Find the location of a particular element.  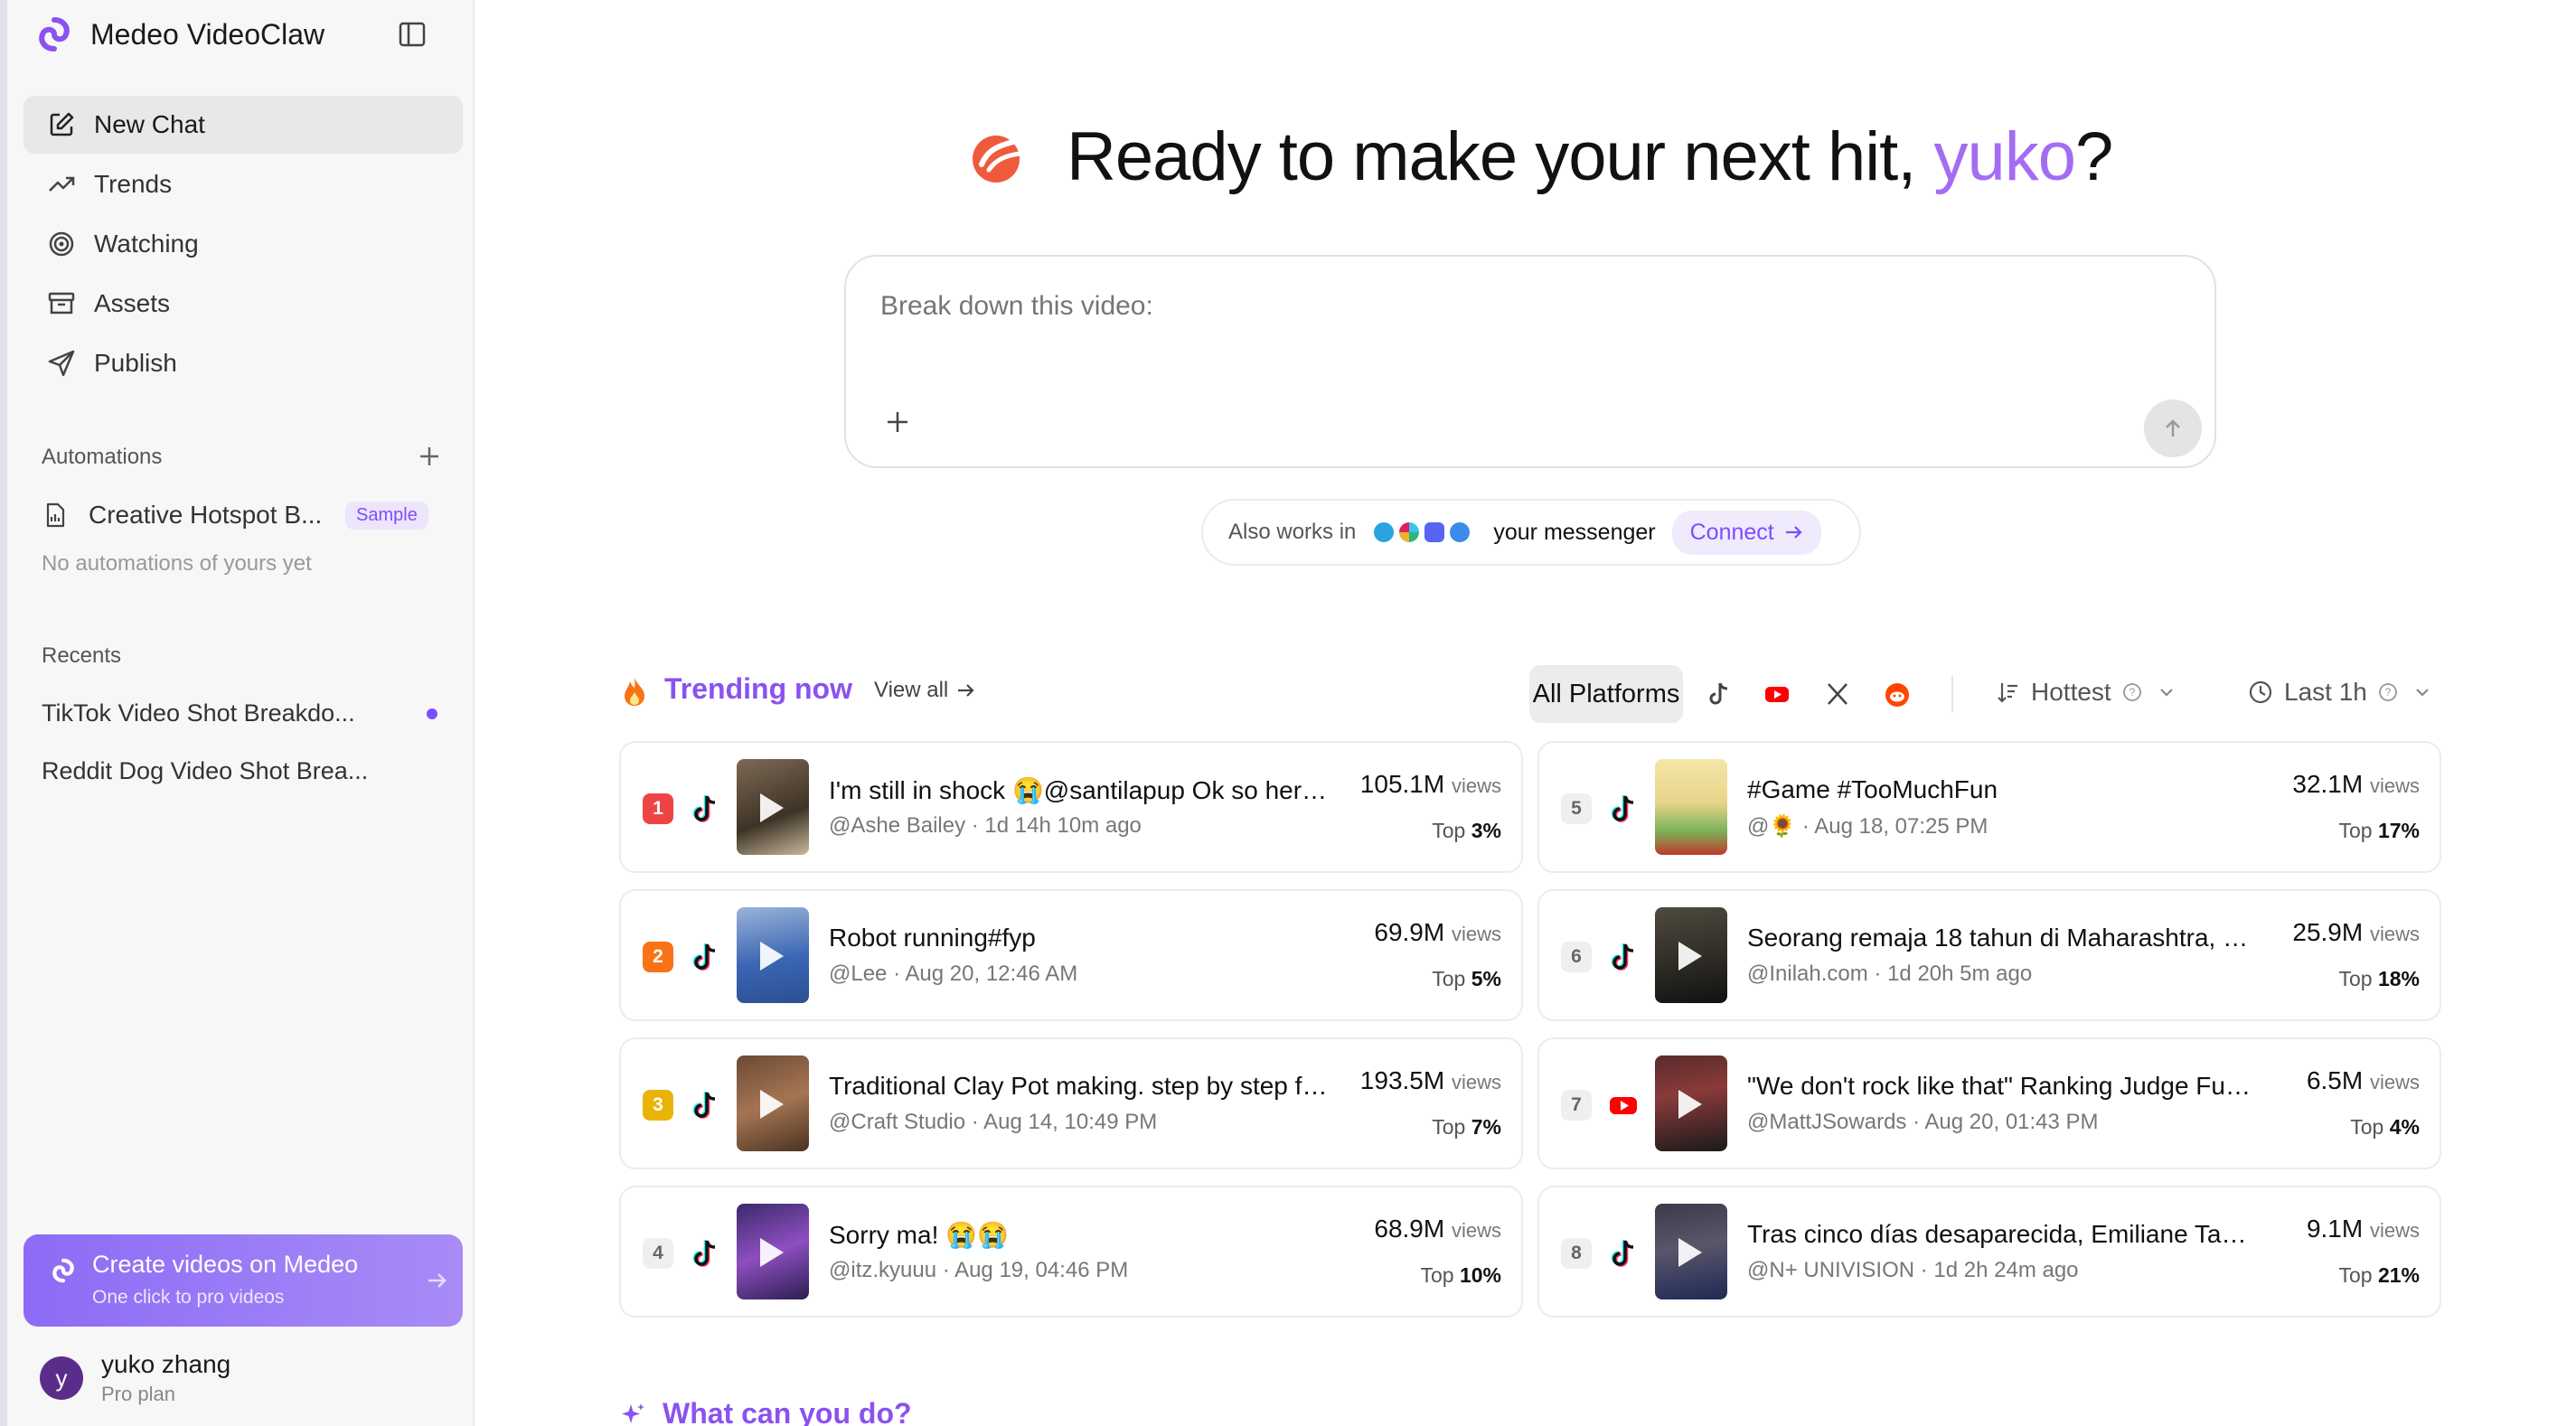

fire-icon is located at coordinates (635, 692).